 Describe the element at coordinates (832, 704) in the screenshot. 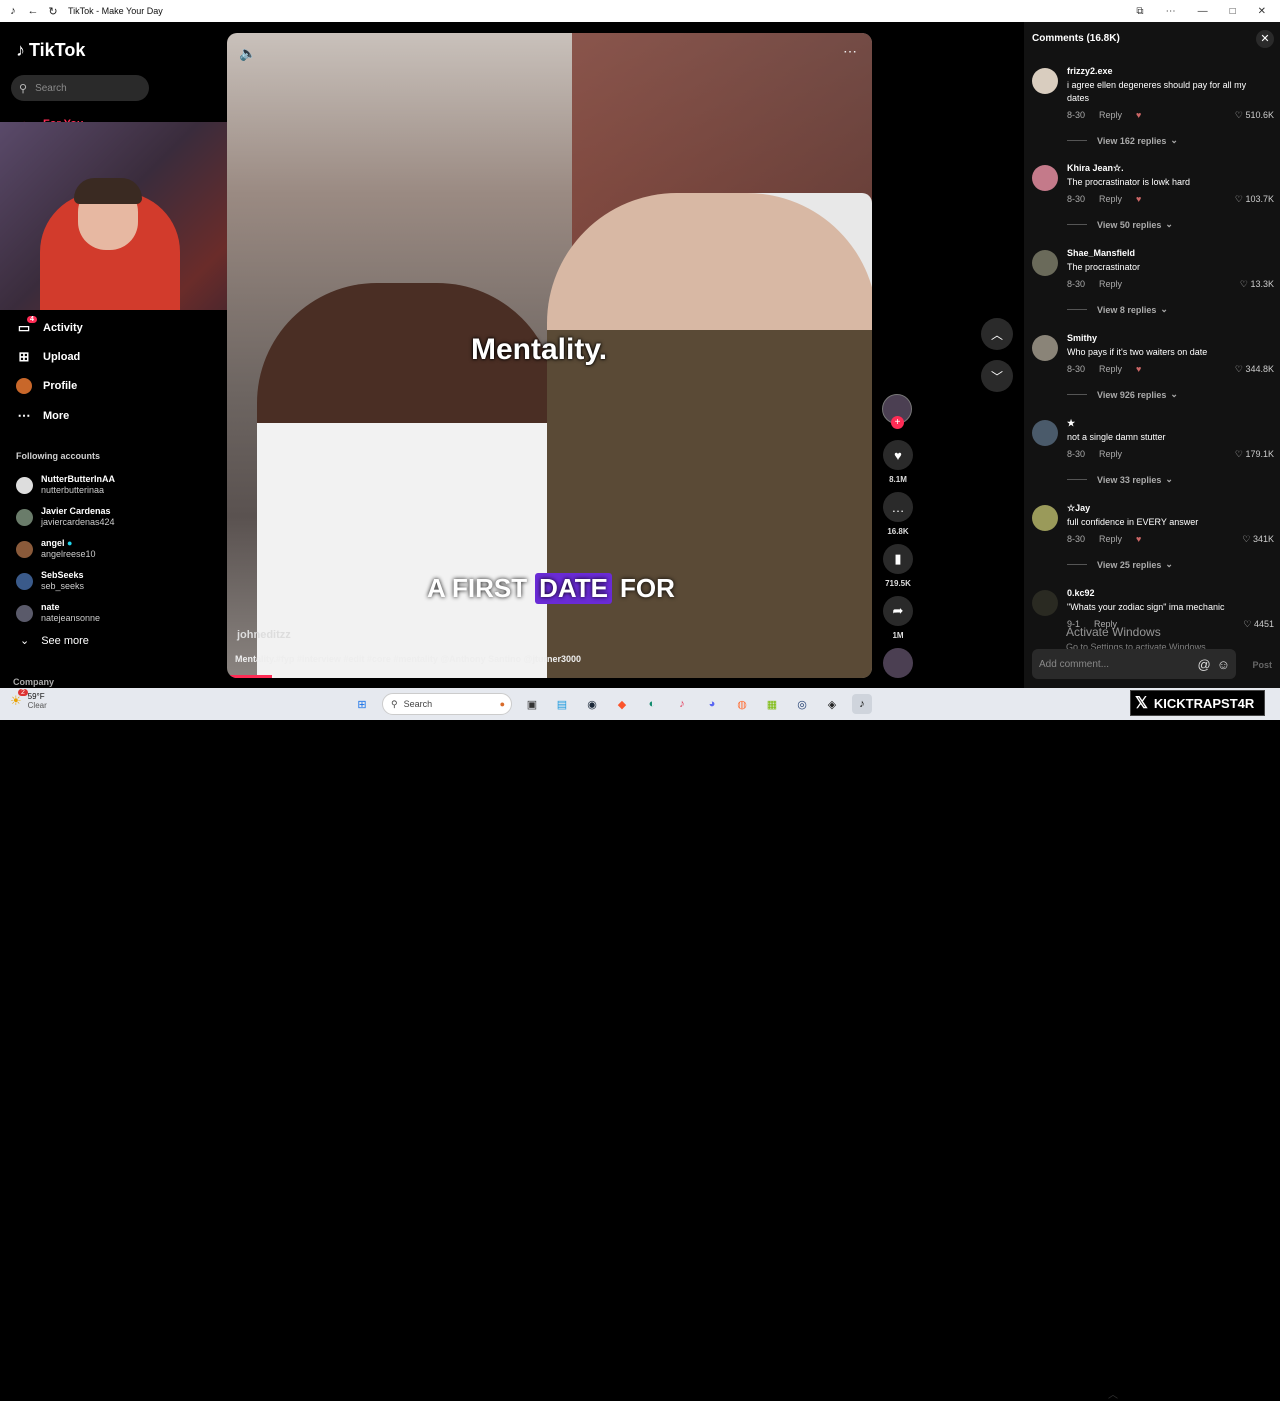

I see `app-icon: ◈` at that location.